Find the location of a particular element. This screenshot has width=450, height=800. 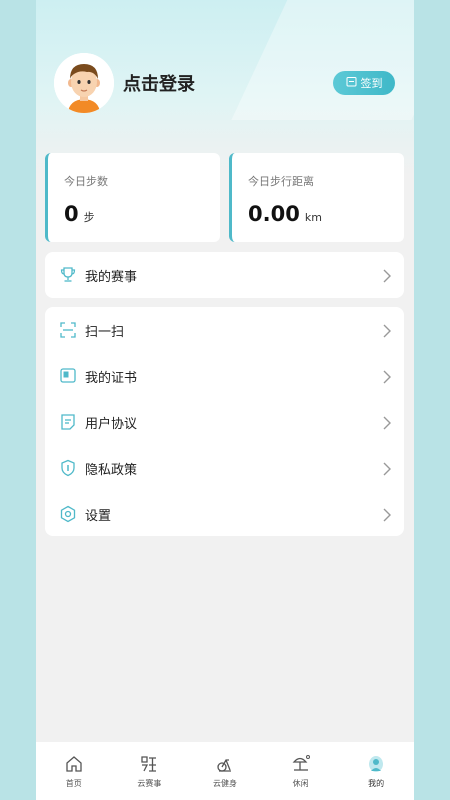

scan-label: 扫一扫 is located at coordinates (105, 332).